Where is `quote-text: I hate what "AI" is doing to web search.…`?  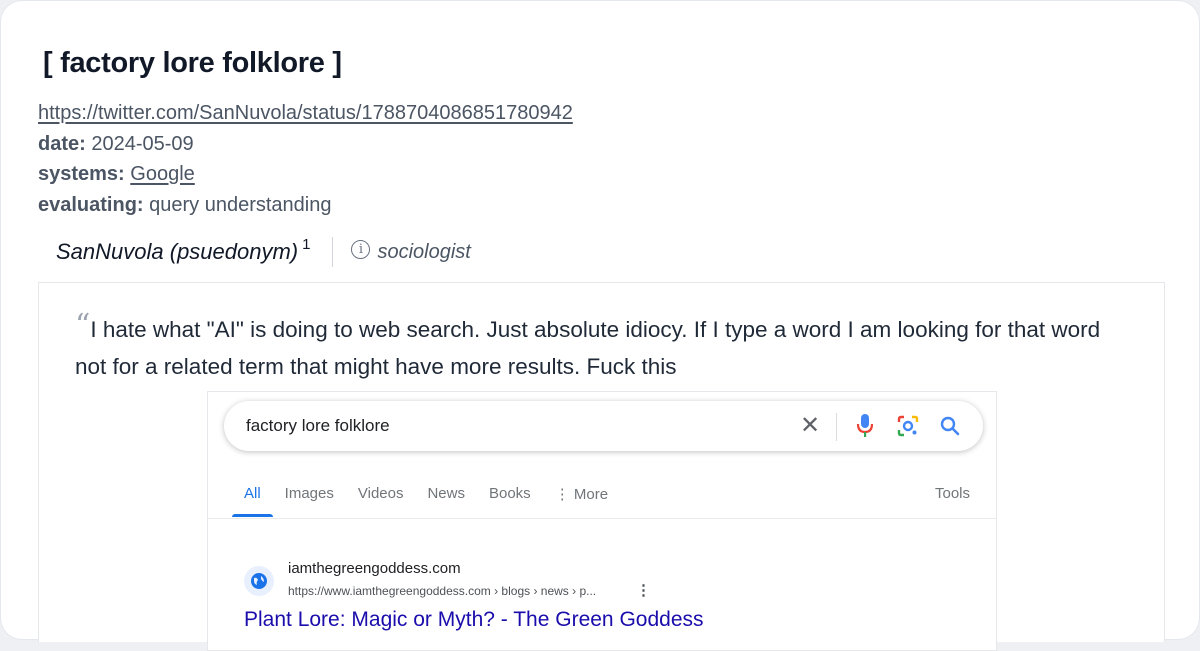
quote-text: I hate what "AI" is doing to web search.… is located at coordinates (588, 348).